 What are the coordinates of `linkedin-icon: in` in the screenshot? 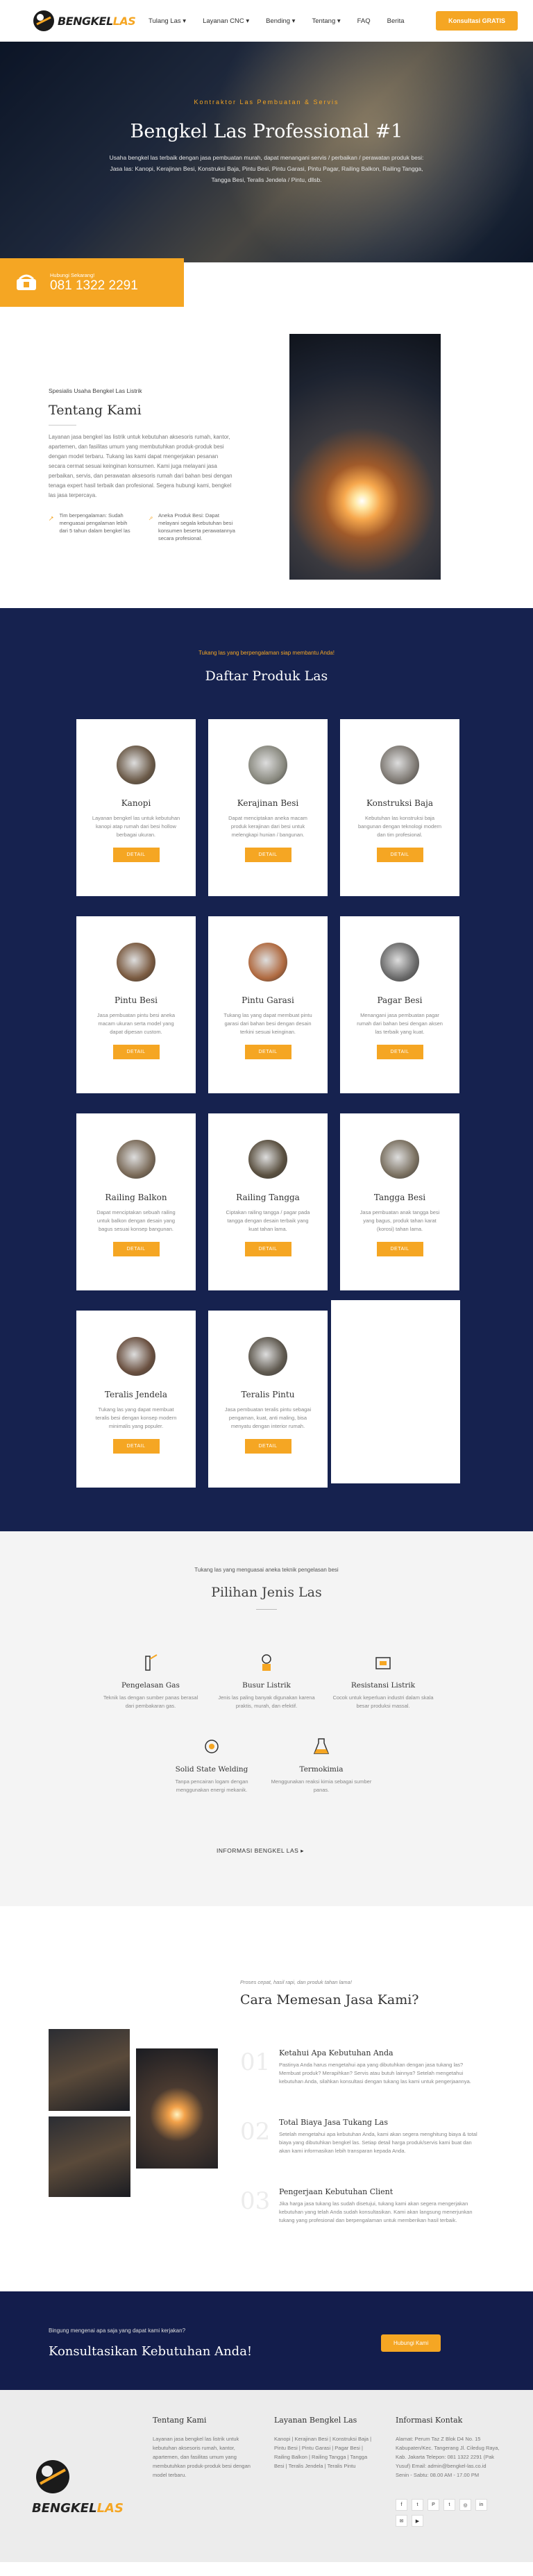 It's located at (481, 2505).